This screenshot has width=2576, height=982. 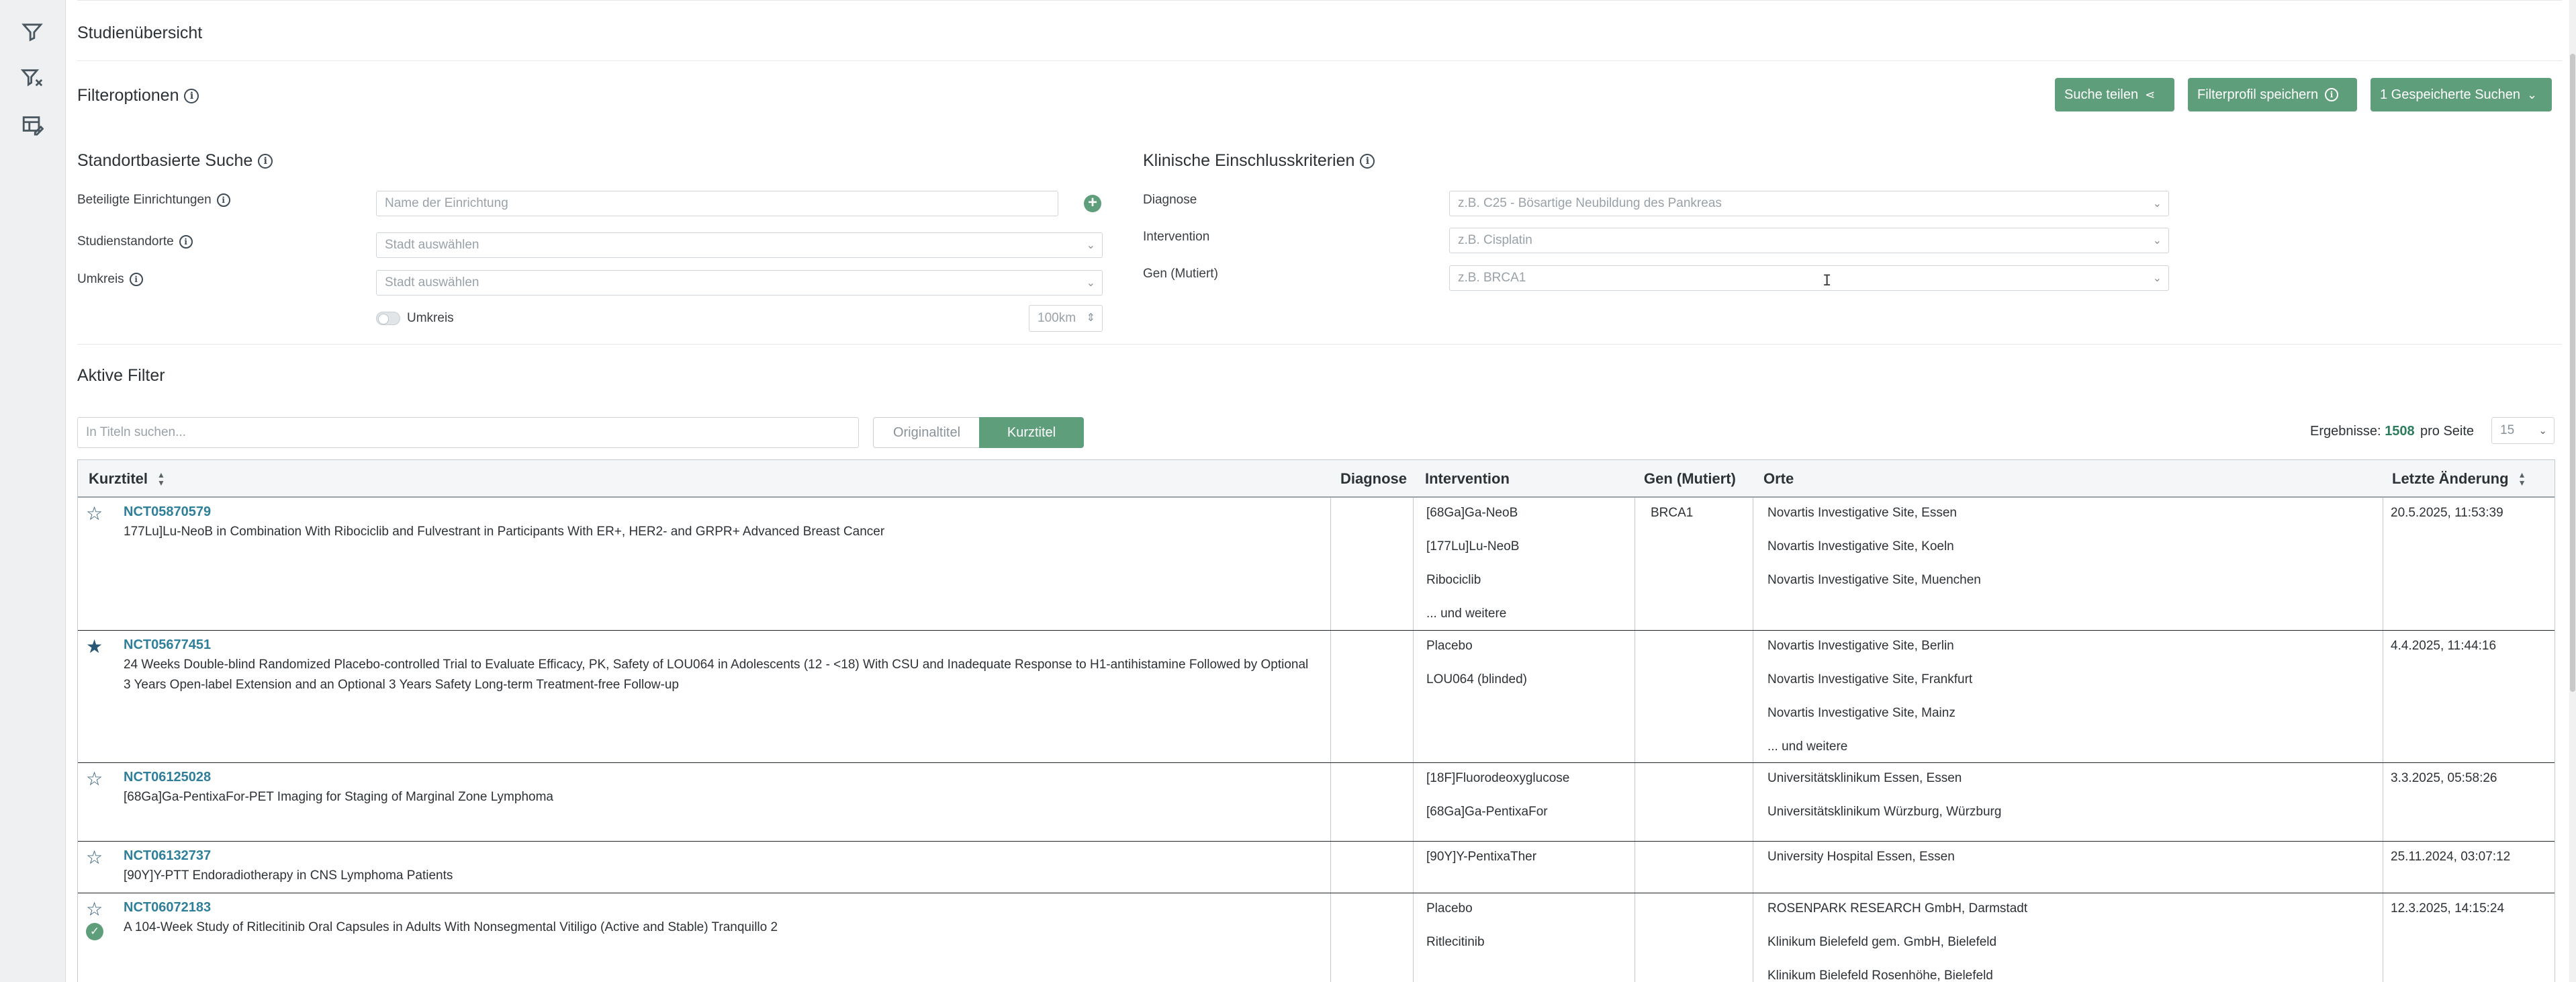 I want to click on chevron-down-icon: ⌄, so click(x=2532, y=94).